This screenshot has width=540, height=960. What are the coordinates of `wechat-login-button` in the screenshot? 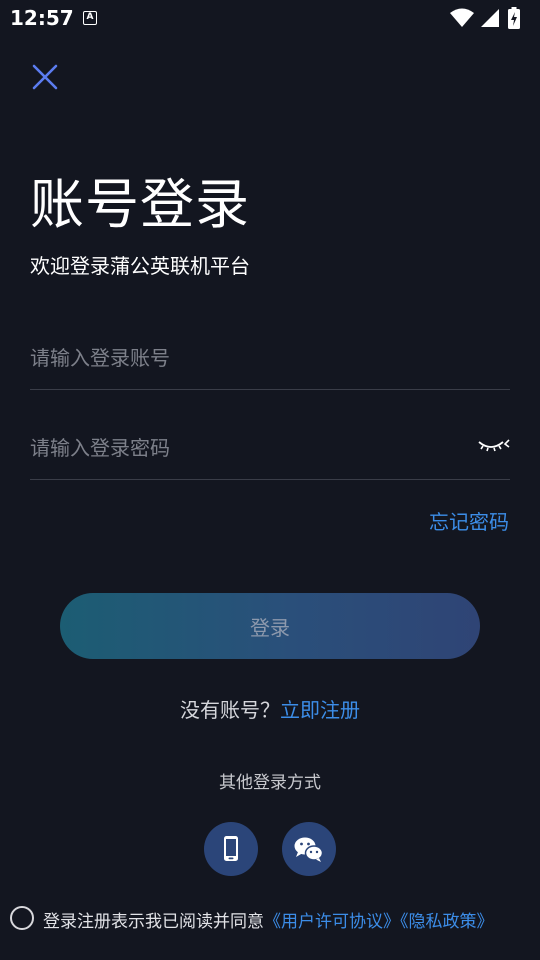 It's located at (309, 849).